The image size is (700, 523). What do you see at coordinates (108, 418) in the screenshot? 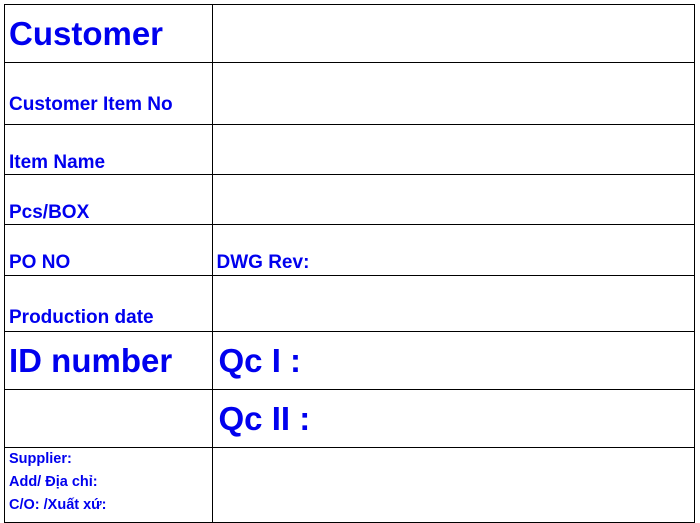
I see `id-number-value-cell` at bounding box center [108, 418].